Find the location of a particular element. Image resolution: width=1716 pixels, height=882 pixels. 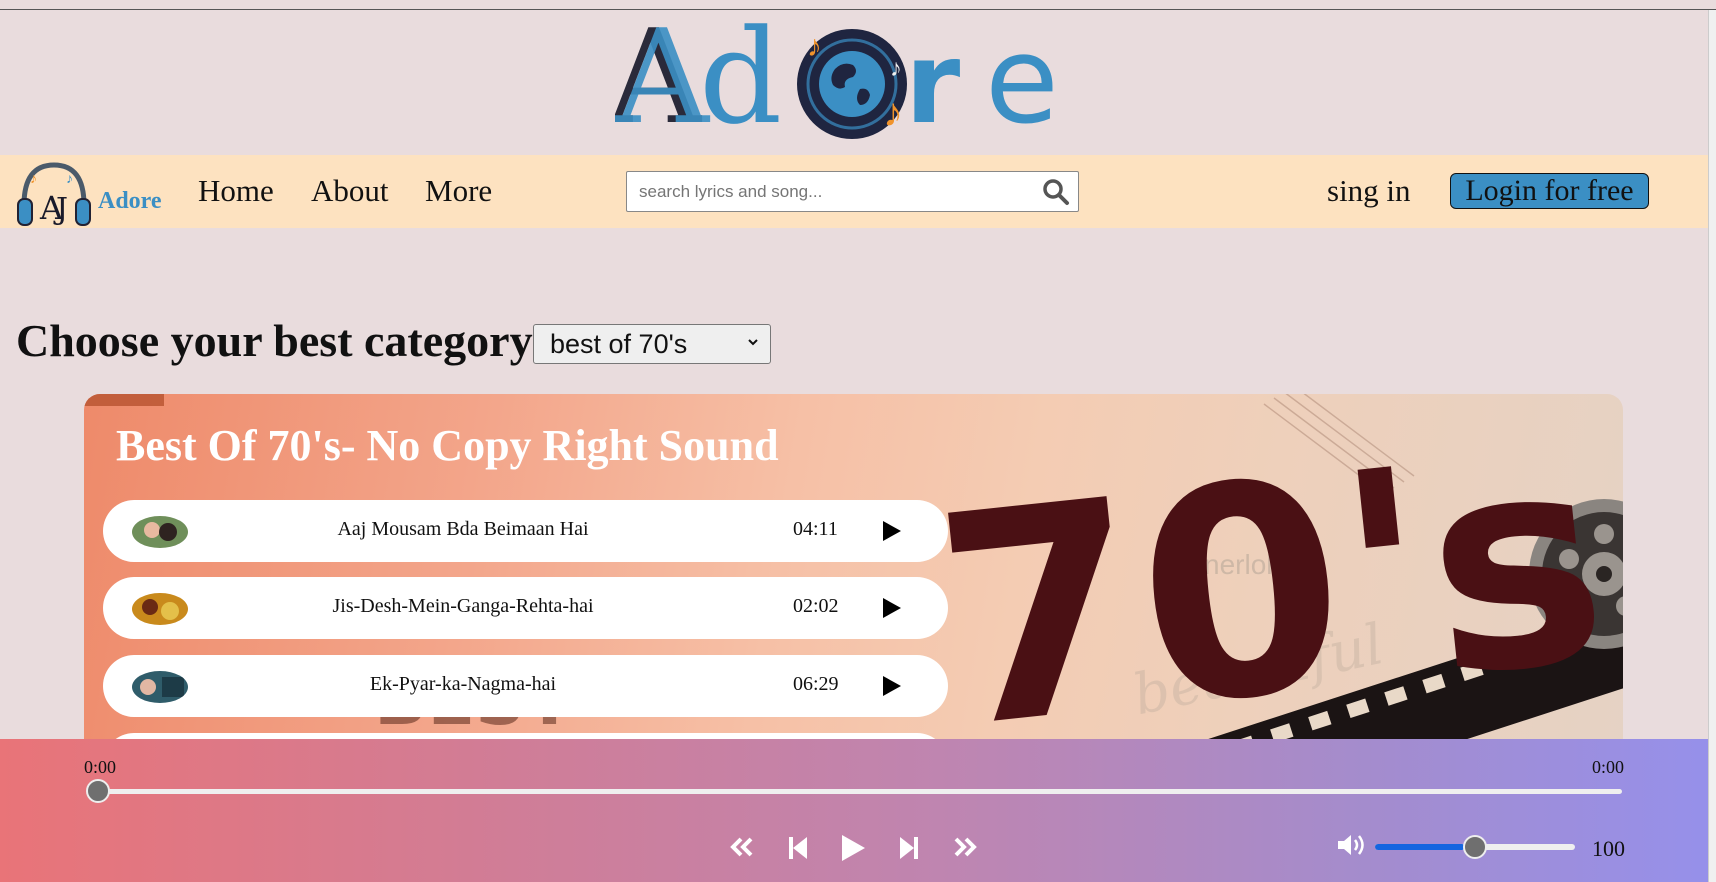

category-select: best of 70's is located at coordinates (652, 344).